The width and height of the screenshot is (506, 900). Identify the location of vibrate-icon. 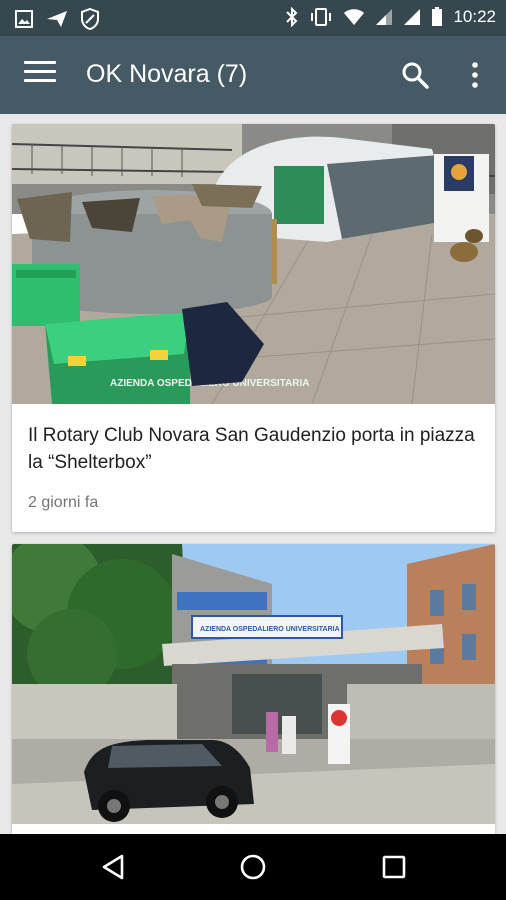
(321, 17).